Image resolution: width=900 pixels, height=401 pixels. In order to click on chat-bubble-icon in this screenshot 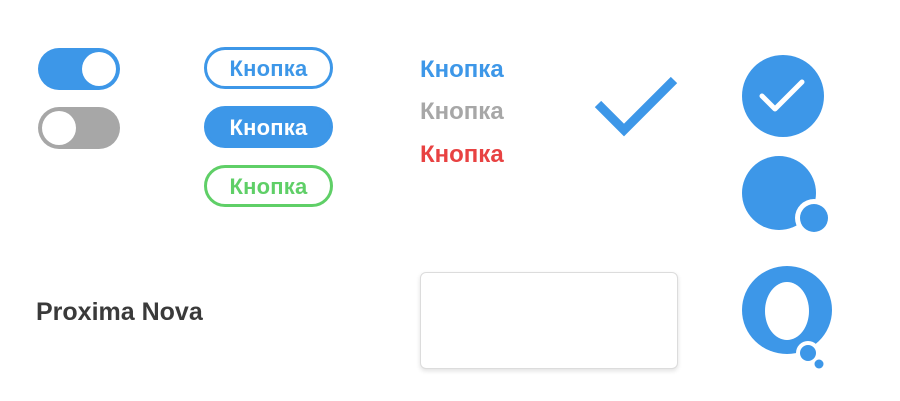, I will do `click(788, 197)`.